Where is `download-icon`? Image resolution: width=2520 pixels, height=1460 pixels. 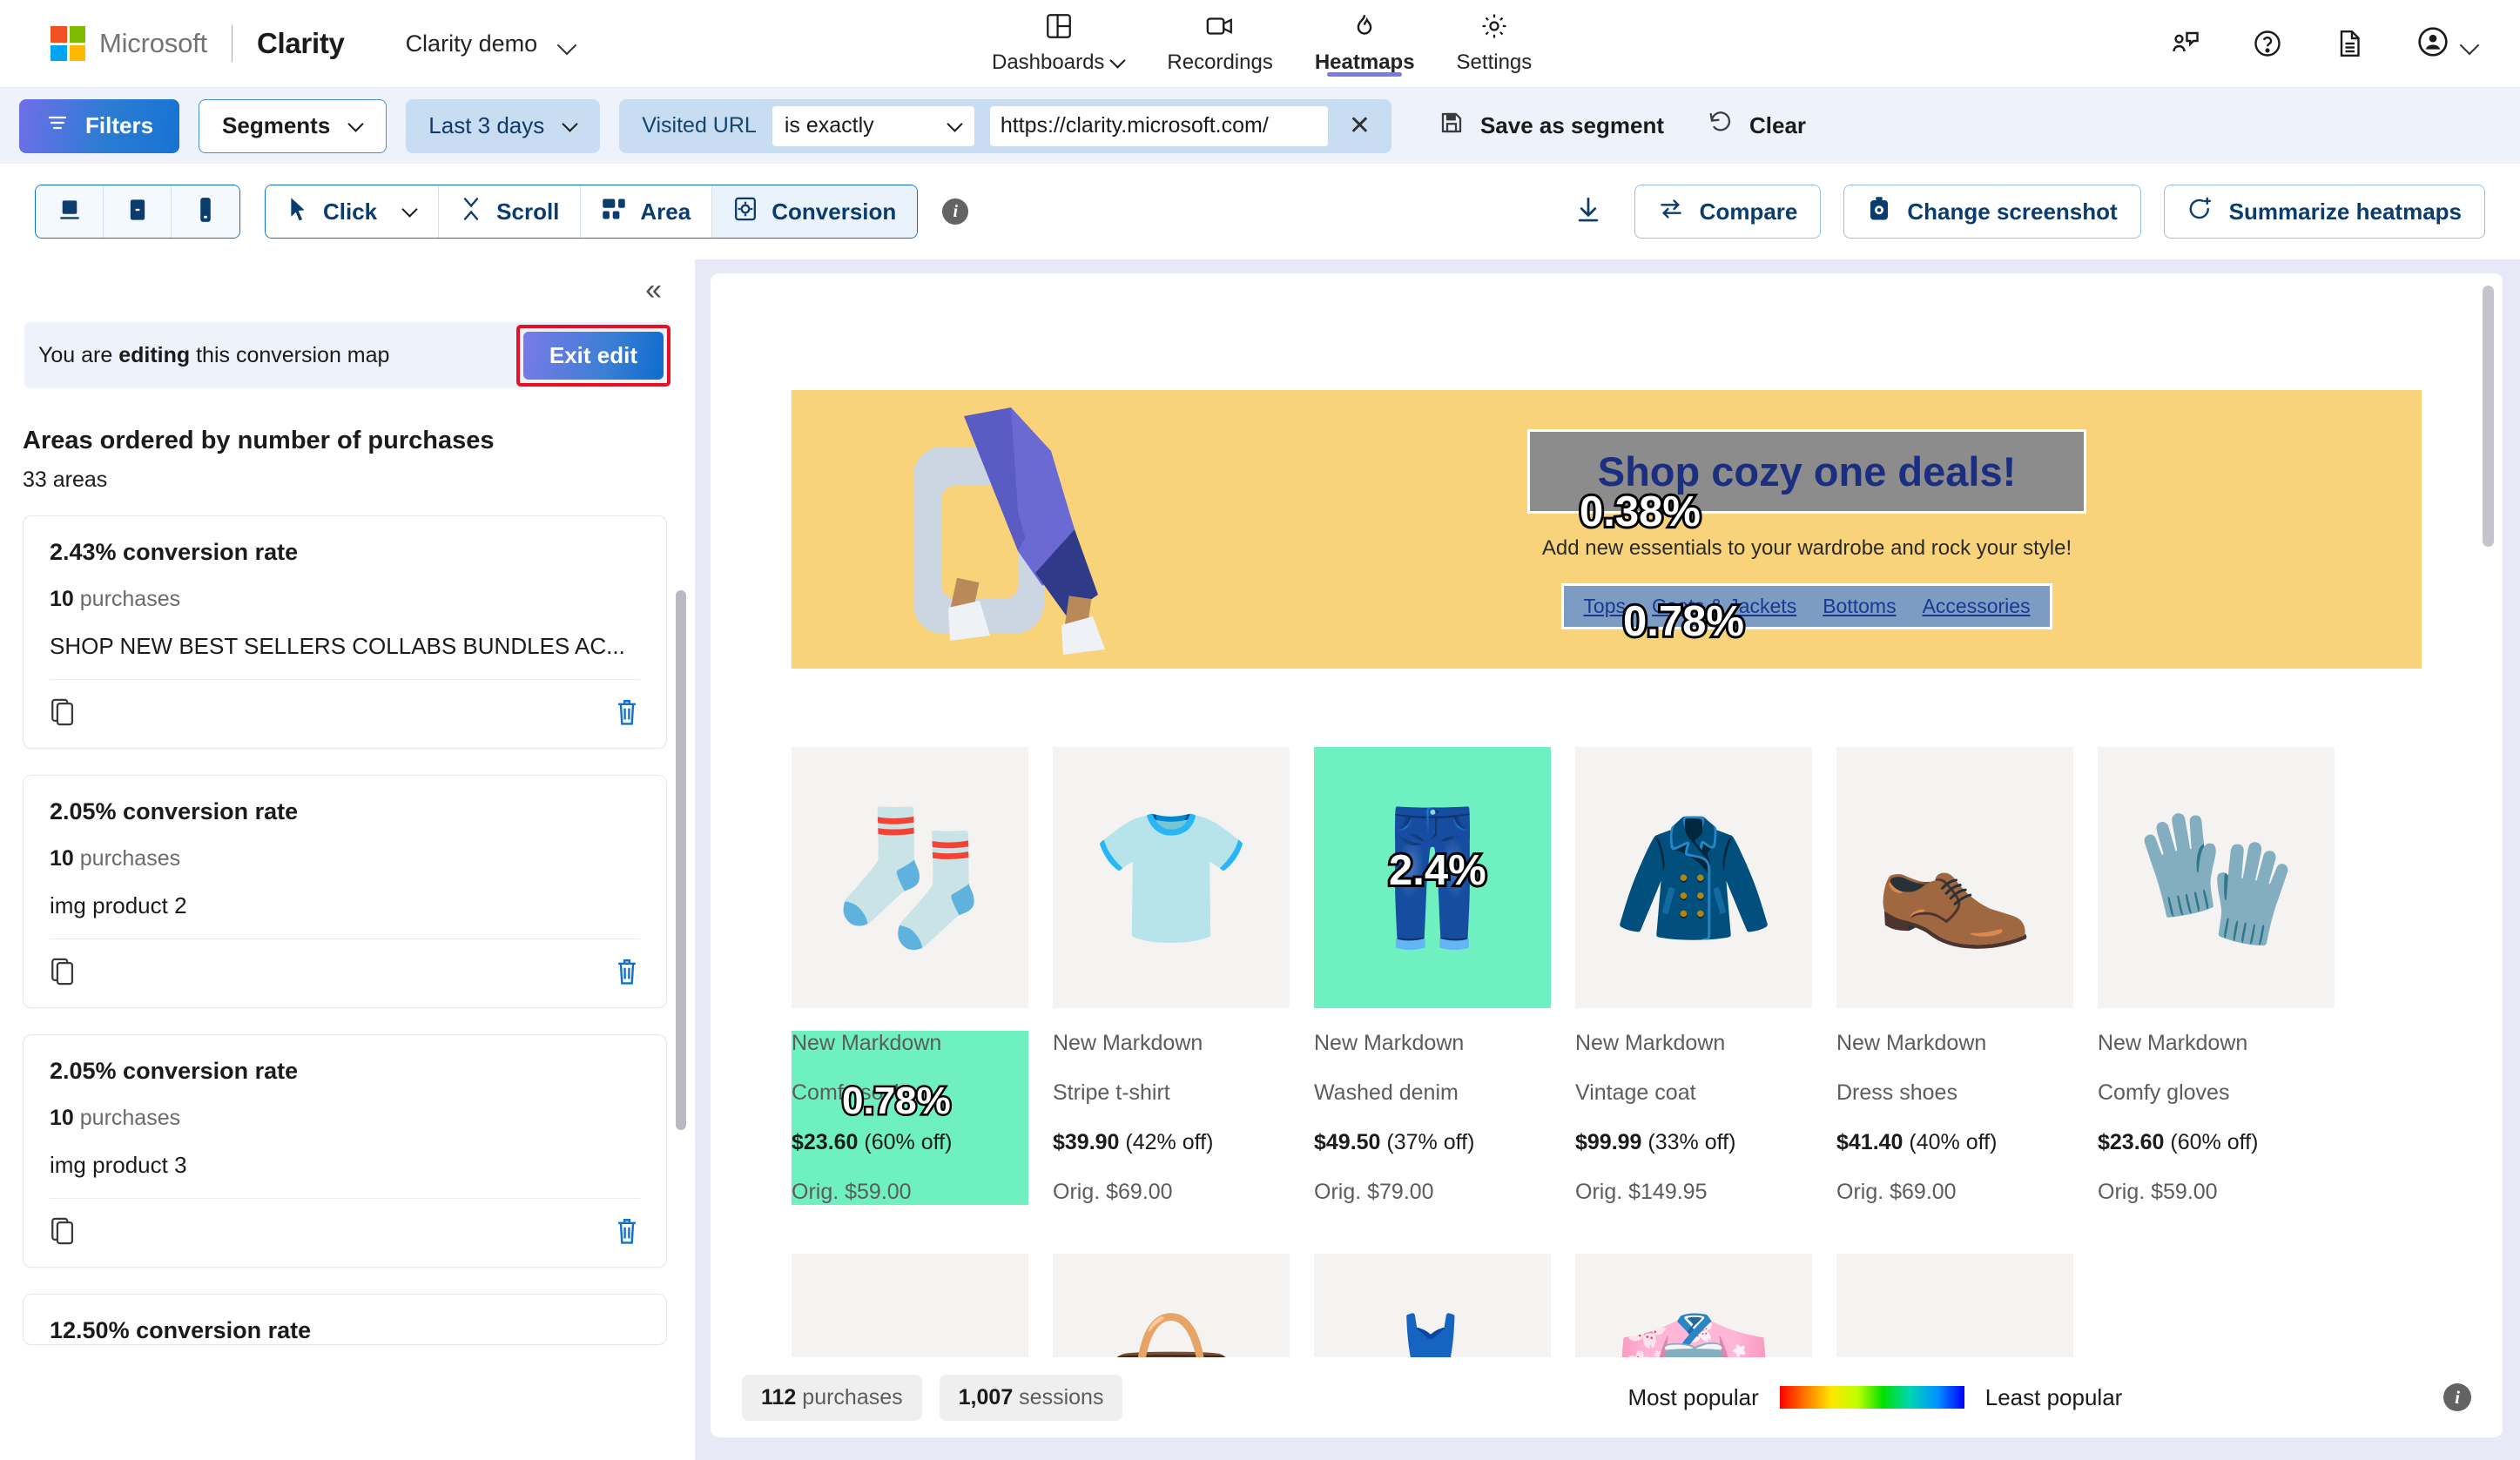
download-icon is located at coordinates (1588, 212).